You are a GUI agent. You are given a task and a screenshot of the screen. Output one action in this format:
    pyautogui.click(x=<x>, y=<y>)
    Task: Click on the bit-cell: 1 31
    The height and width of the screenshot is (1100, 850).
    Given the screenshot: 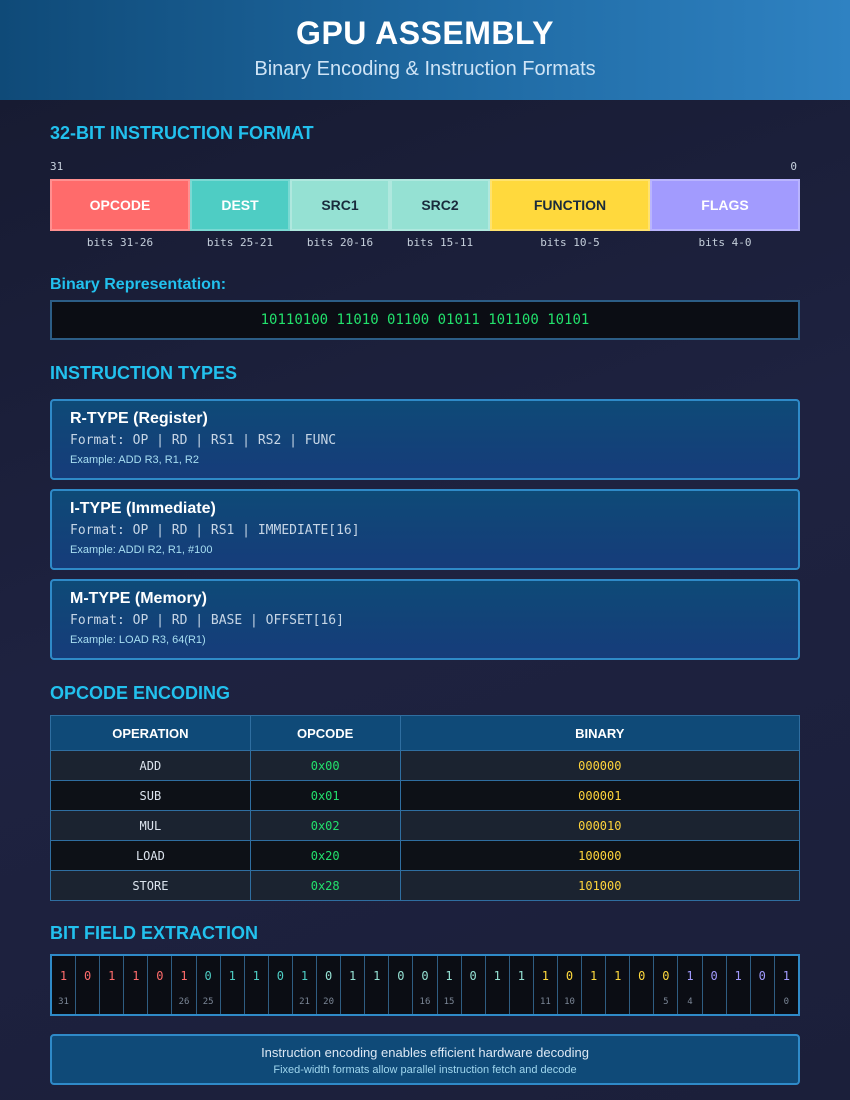 What is the action you would take?
    pyautogui.click(x=64, y=985)
    